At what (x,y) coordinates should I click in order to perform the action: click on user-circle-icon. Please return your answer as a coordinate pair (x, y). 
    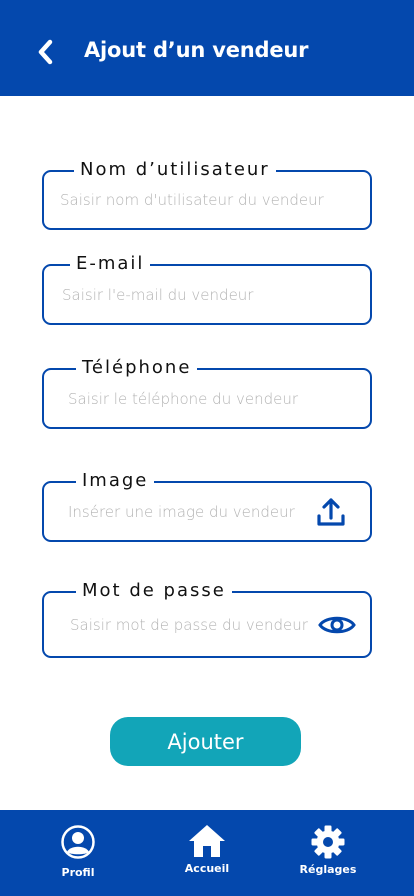
    Looking at the image, I should click on (78, 842).